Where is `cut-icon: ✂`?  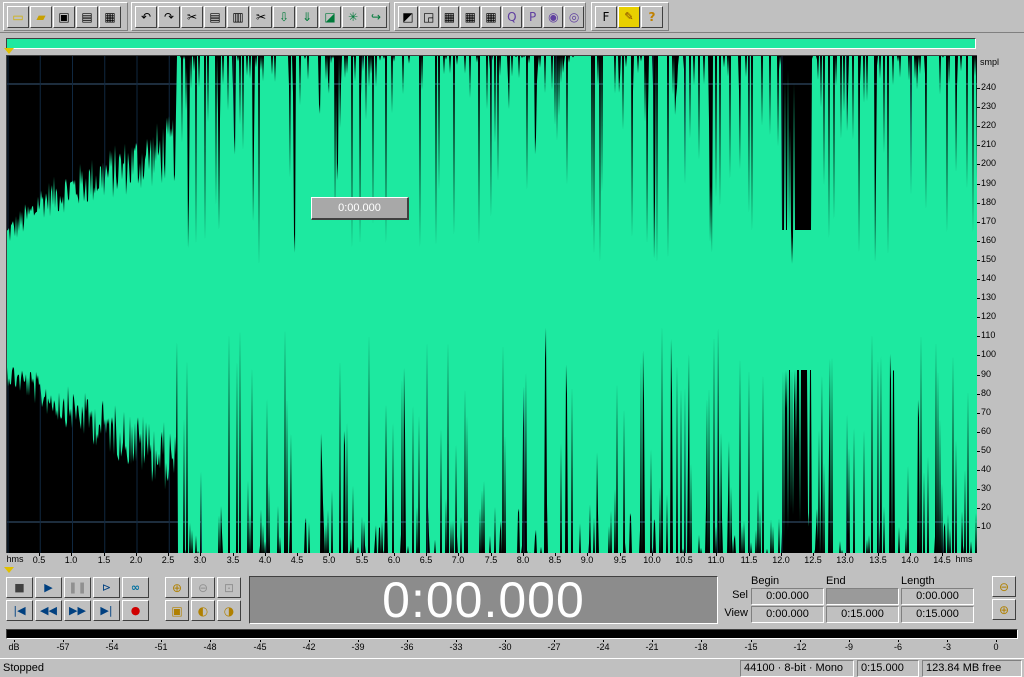
cut-icon: ✂ is located at coordinates (261, 16).